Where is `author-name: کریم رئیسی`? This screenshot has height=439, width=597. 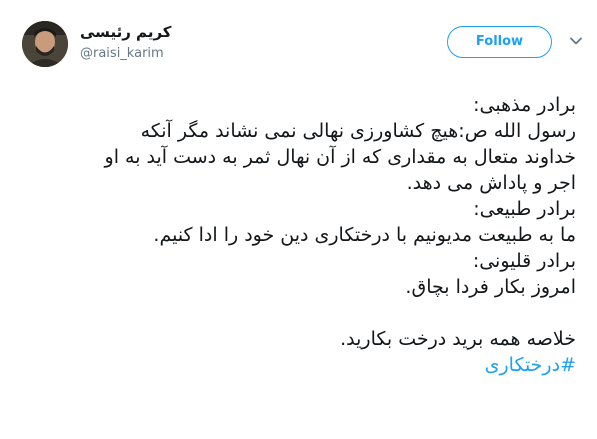 author-name: کریم رئیسی is located at coordinates (126, 32).